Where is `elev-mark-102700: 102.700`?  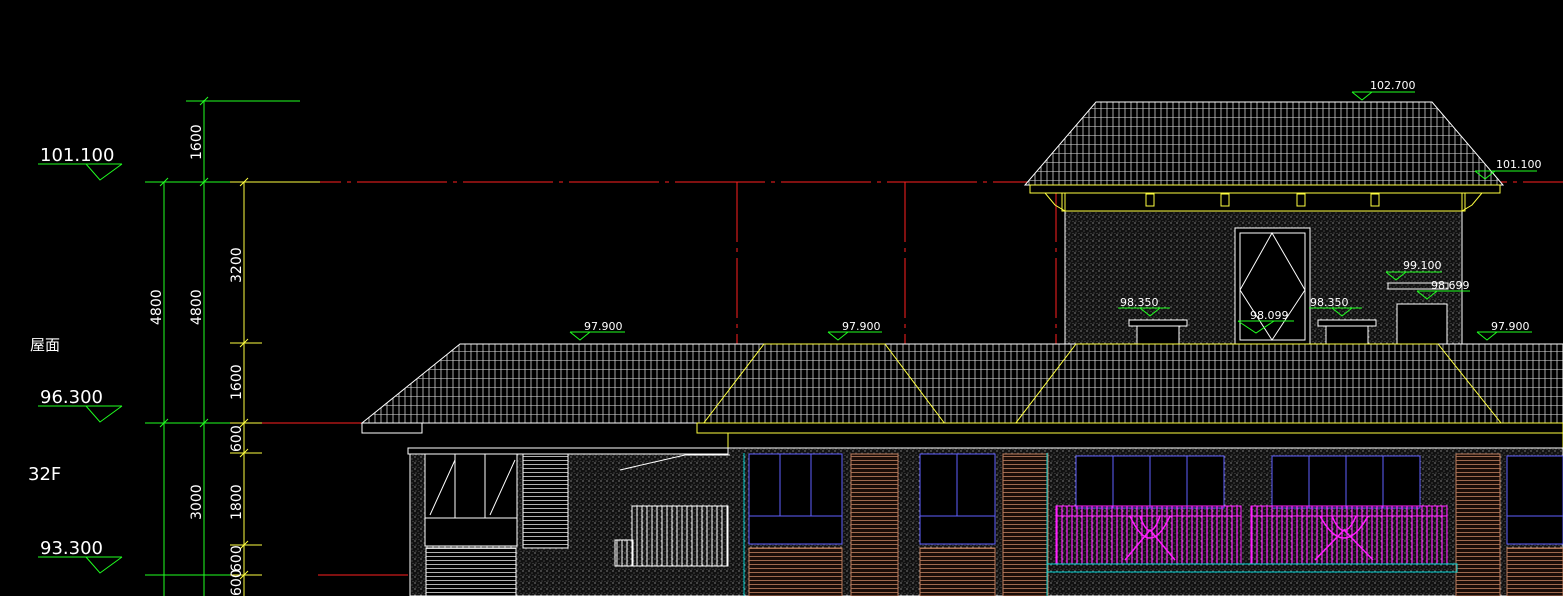
elev-mark-102700: 102.700 is located at coordinates (1383, 90).